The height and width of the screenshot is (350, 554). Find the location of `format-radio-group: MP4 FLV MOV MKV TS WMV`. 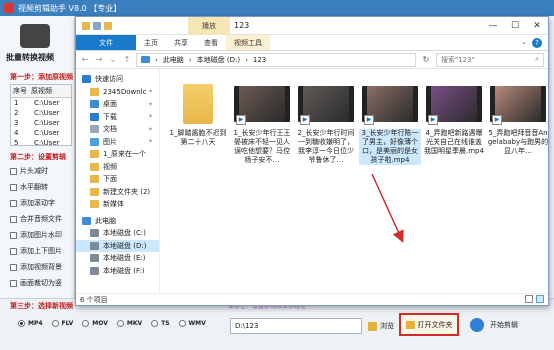

format-radio-group: MP4 FLV MOV MKV TS WMV is located at coordinates (112, 323).